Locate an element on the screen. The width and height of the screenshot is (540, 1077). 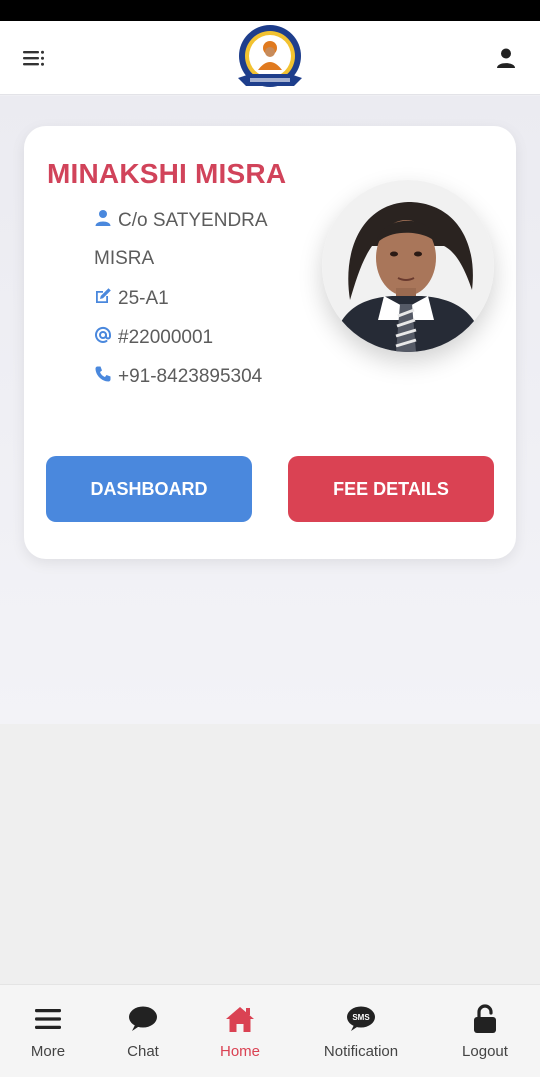
guardian-row: C/o SATYENDRA is located at coordinates (181, 221).